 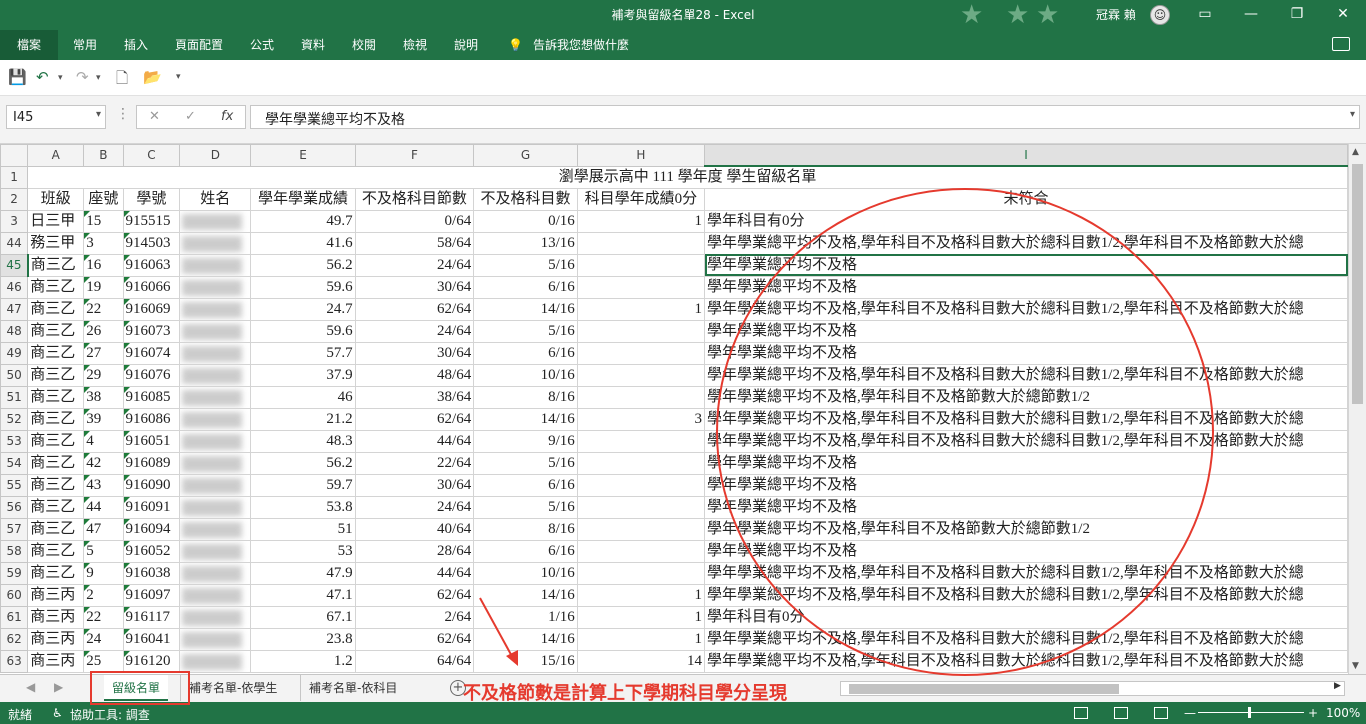 What do you see at coordinates (414, 617) in the screenshot?
I see `cell-failed-hours: 2/64` at bounding box center [414, 617].